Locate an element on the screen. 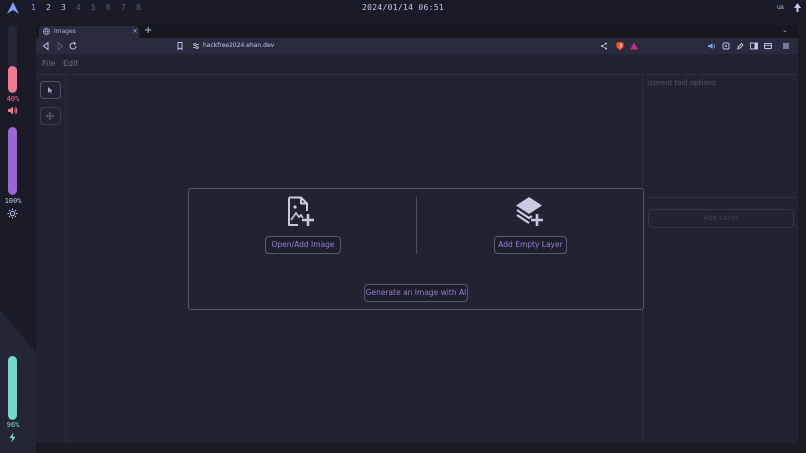  battery-percent: 96% is located at coordinates (13, 425).